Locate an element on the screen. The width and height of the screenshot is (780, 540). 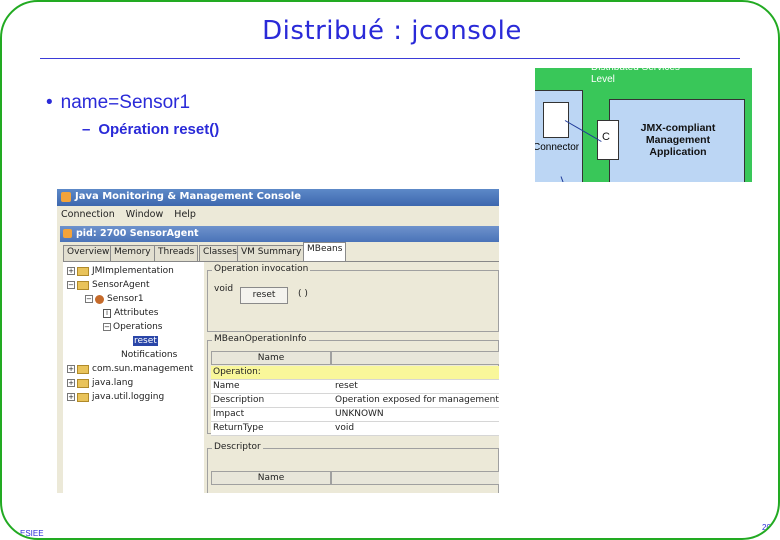
client-connector-label: C is located at coordinates (606, 137).